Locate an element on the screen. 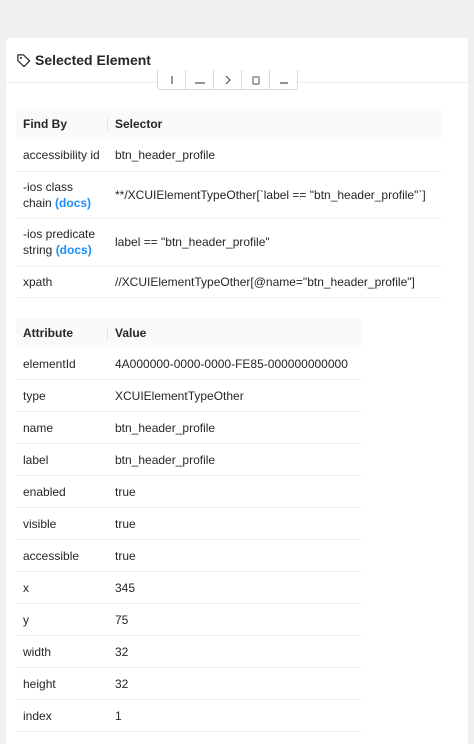 Image resolution: width=474 pixels, height=744 pixels. selector-cell: btn_header_profile is located at coordinates (275, 155).